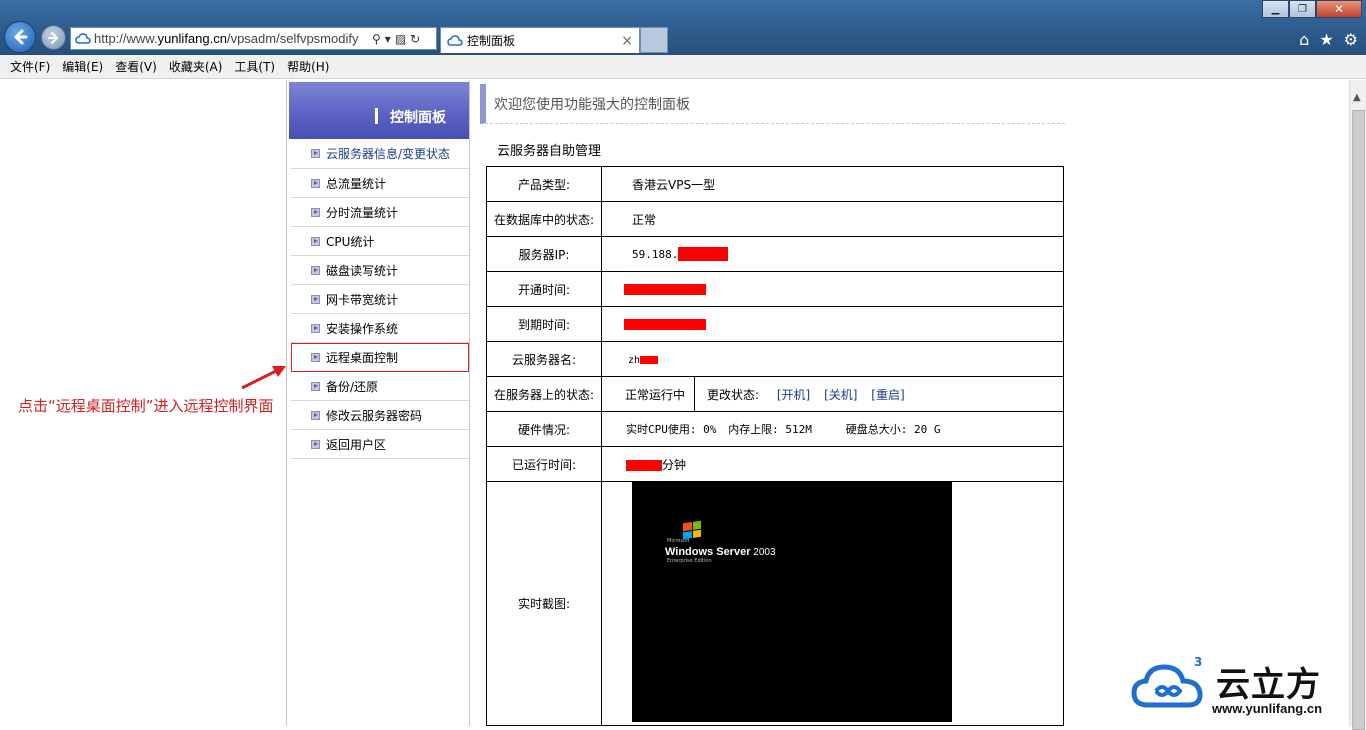 The image size is (1366, 730). Describe the element at coordinates (418, 118) in the screenshot. I see `sidebar-title: 控制面板` at that location.